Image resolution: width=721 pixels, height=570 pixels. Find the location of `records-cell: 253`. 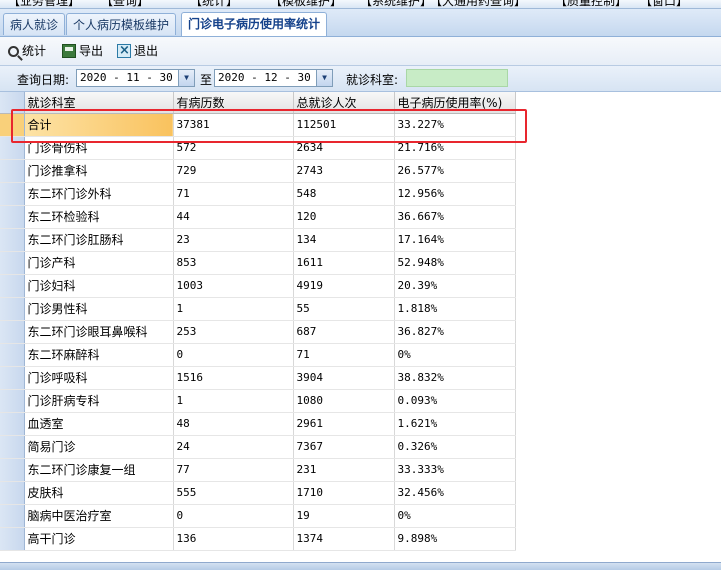

records-cell: 253 is located at coordinates (233, 332).